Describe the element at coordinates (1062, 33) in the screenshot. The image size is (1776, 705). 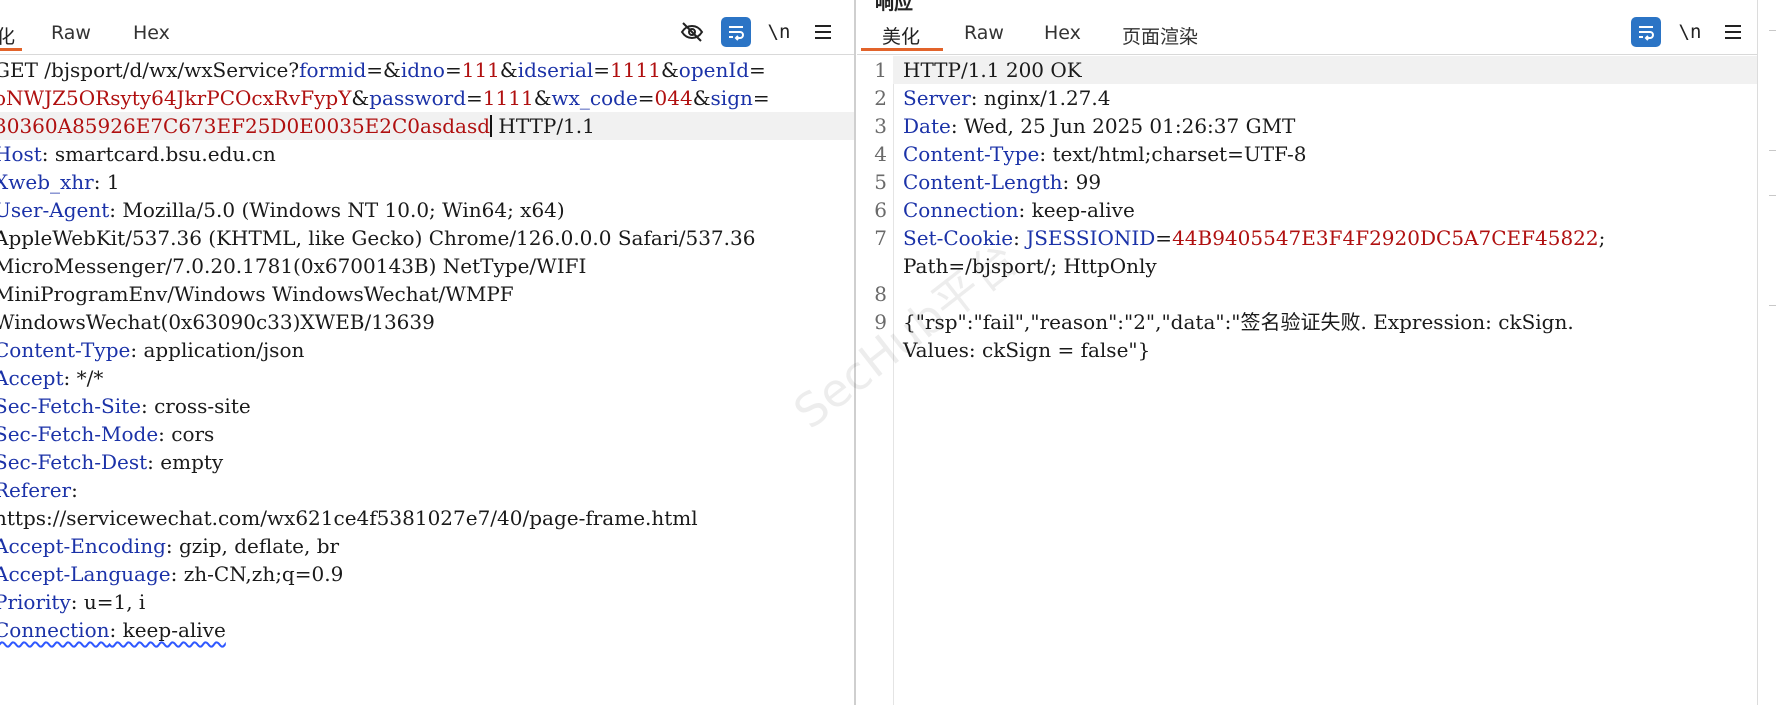
I see `tab-response-hex: Hex` at that location.